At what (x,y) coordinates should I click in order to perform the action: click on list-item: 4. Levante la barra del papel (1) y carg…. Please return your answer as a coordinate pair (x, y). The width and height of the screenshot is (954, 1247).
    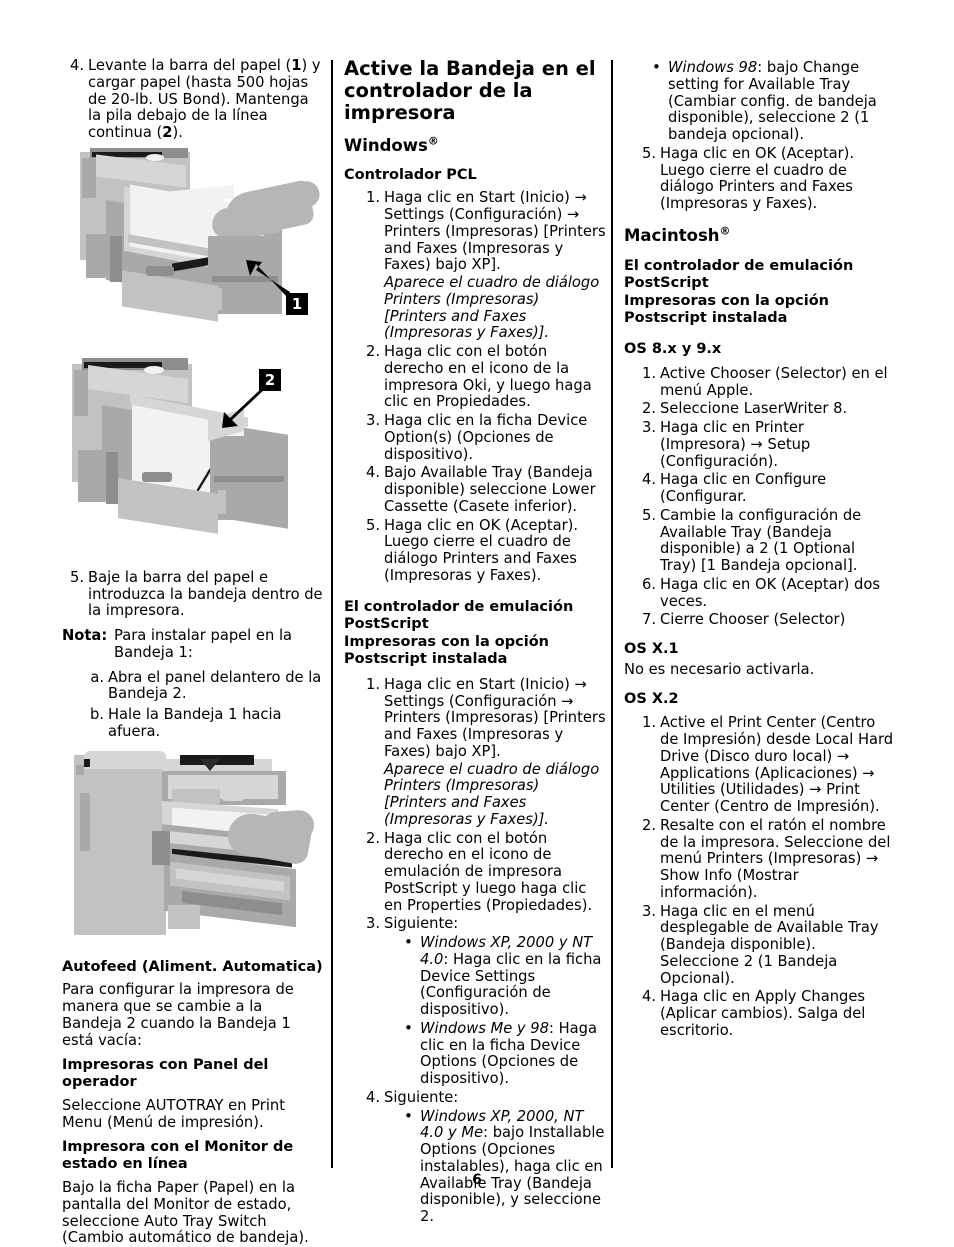
    Looking at the image, I should click on (193, 99).